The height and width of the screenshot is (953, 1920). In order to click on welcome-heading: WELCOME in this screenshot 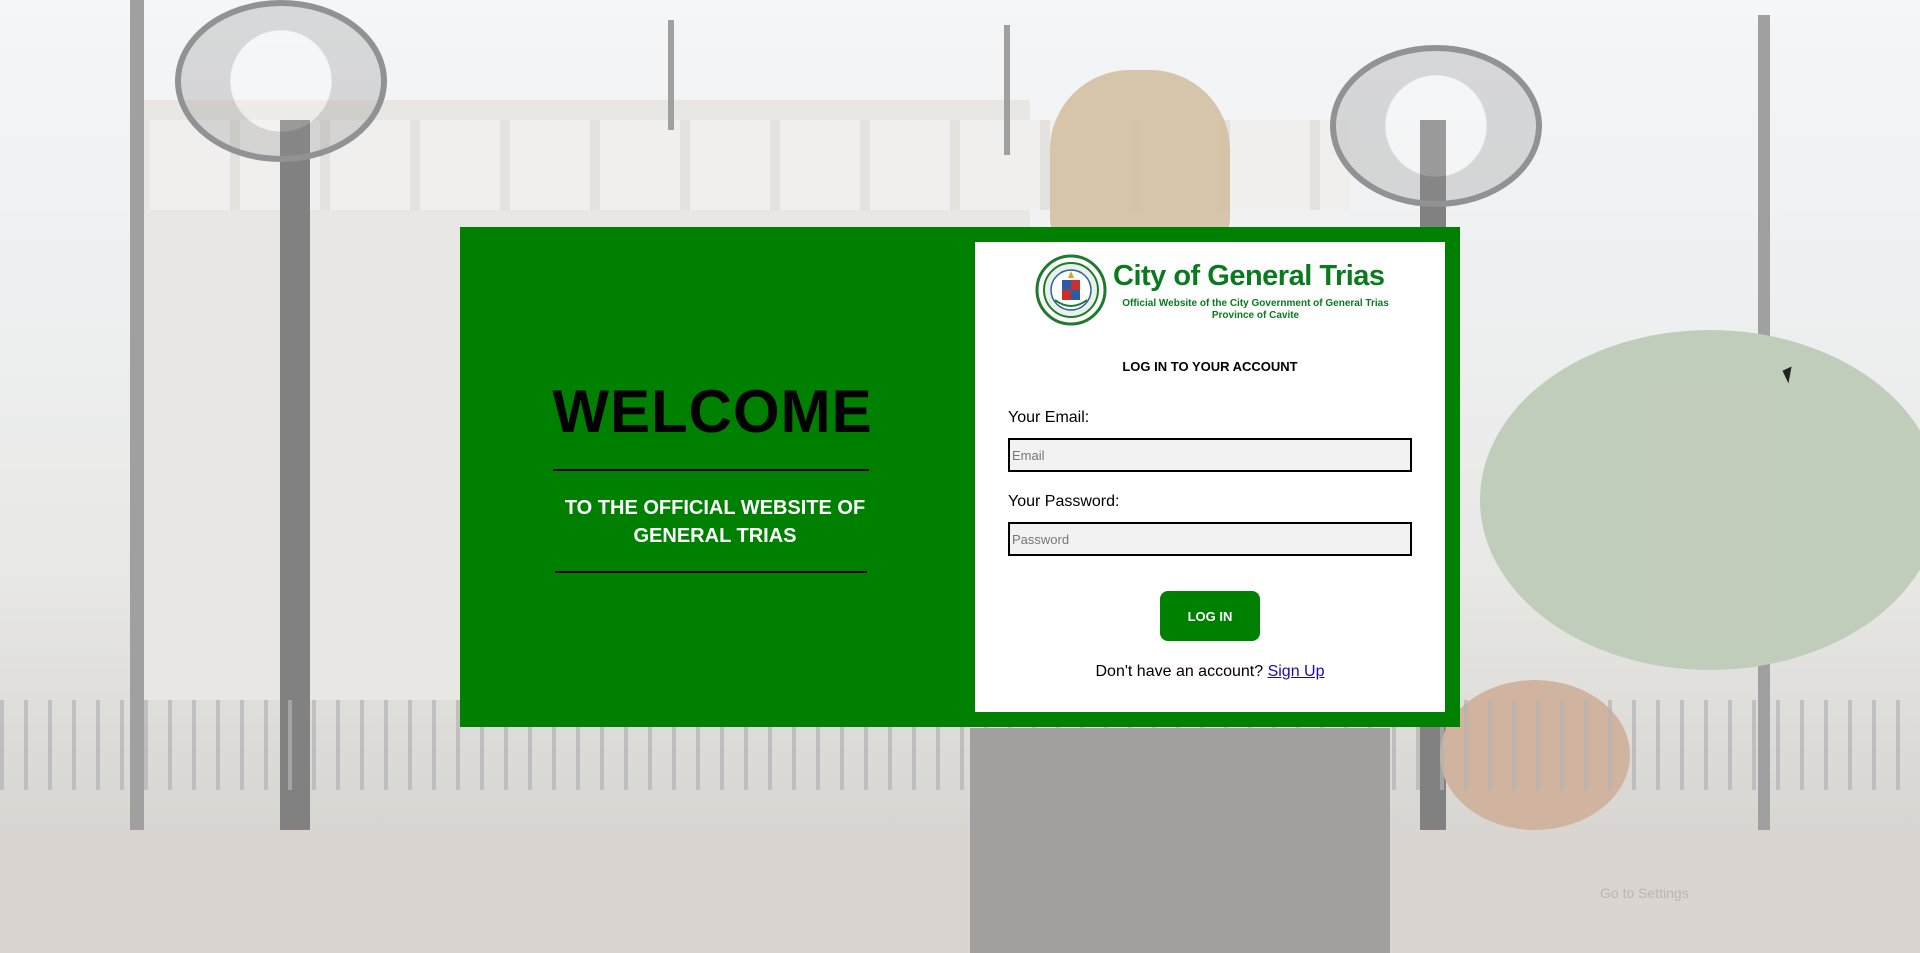, I will do `click(712, 411)`.